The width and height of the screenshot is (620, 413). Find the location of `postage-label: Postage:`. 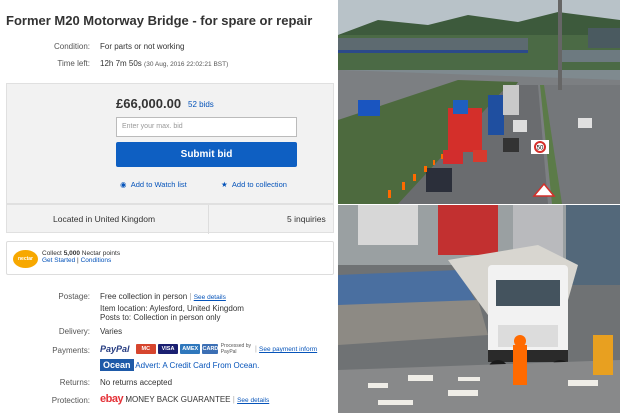

postage-label: Postage: is located at coordinates (74, 296).